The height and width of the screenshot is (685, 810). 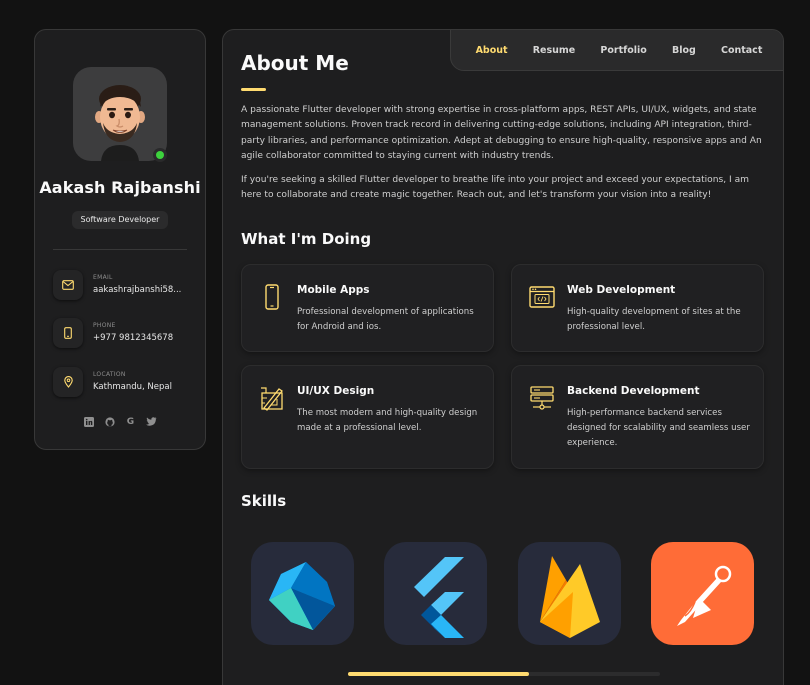 I want to click on location-icon, so click(x=68, y=382).